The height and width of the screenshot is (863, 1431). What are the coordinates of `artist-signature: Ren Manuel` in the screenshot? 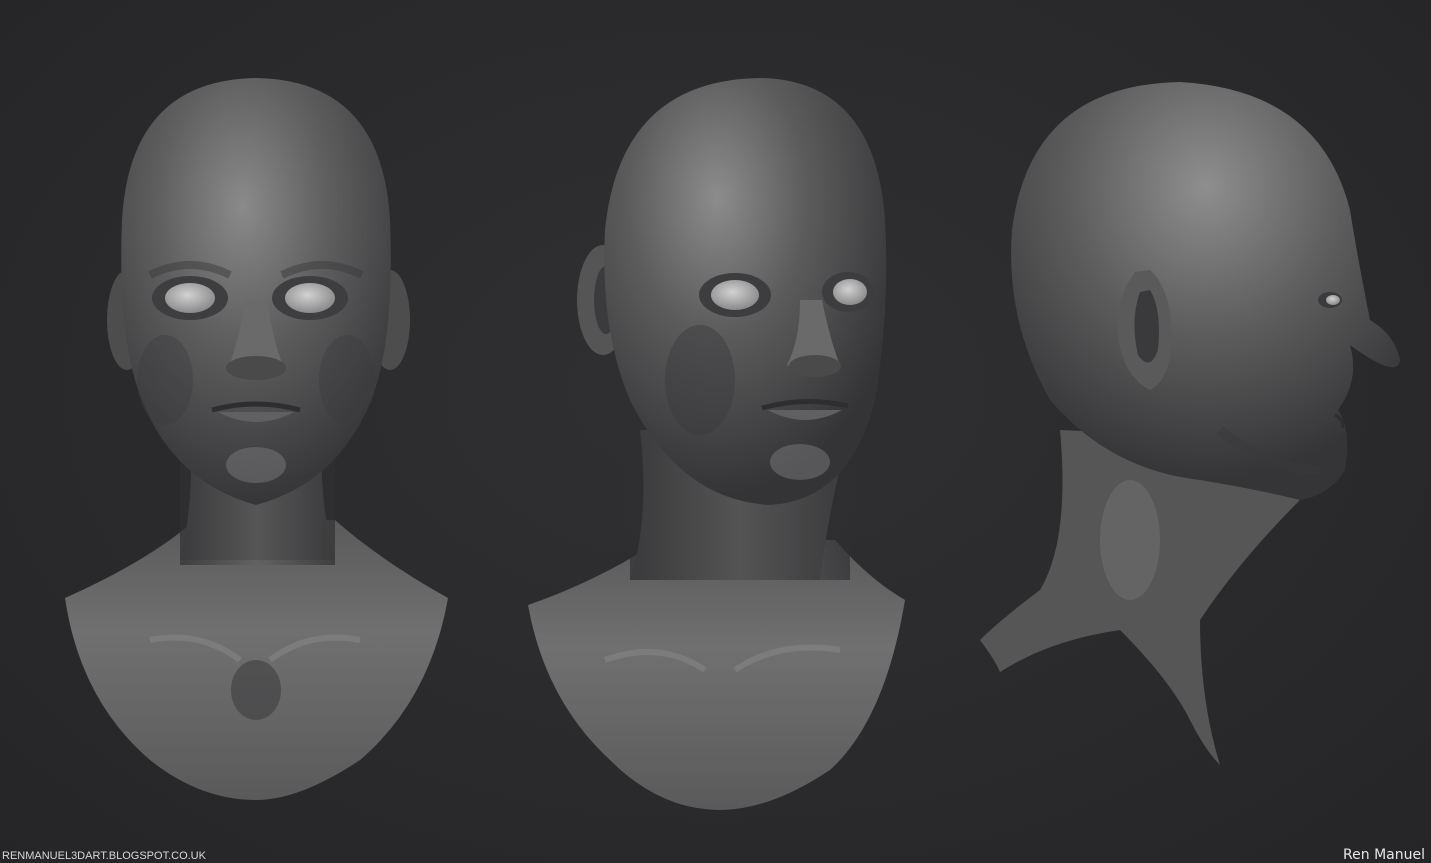 It's located at (1384, 855).